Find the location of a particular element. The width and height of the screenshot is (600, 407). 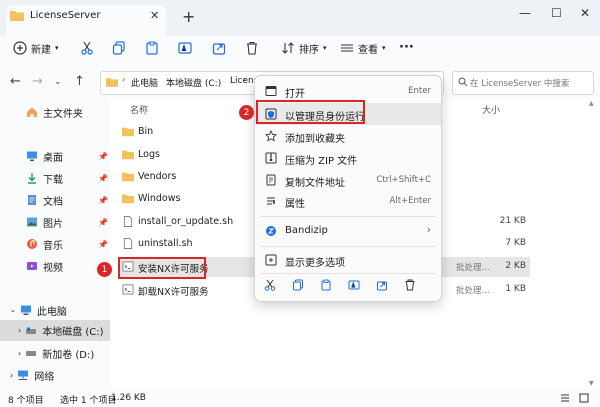

plus-circle-icon is located at coordinates (20, 48).